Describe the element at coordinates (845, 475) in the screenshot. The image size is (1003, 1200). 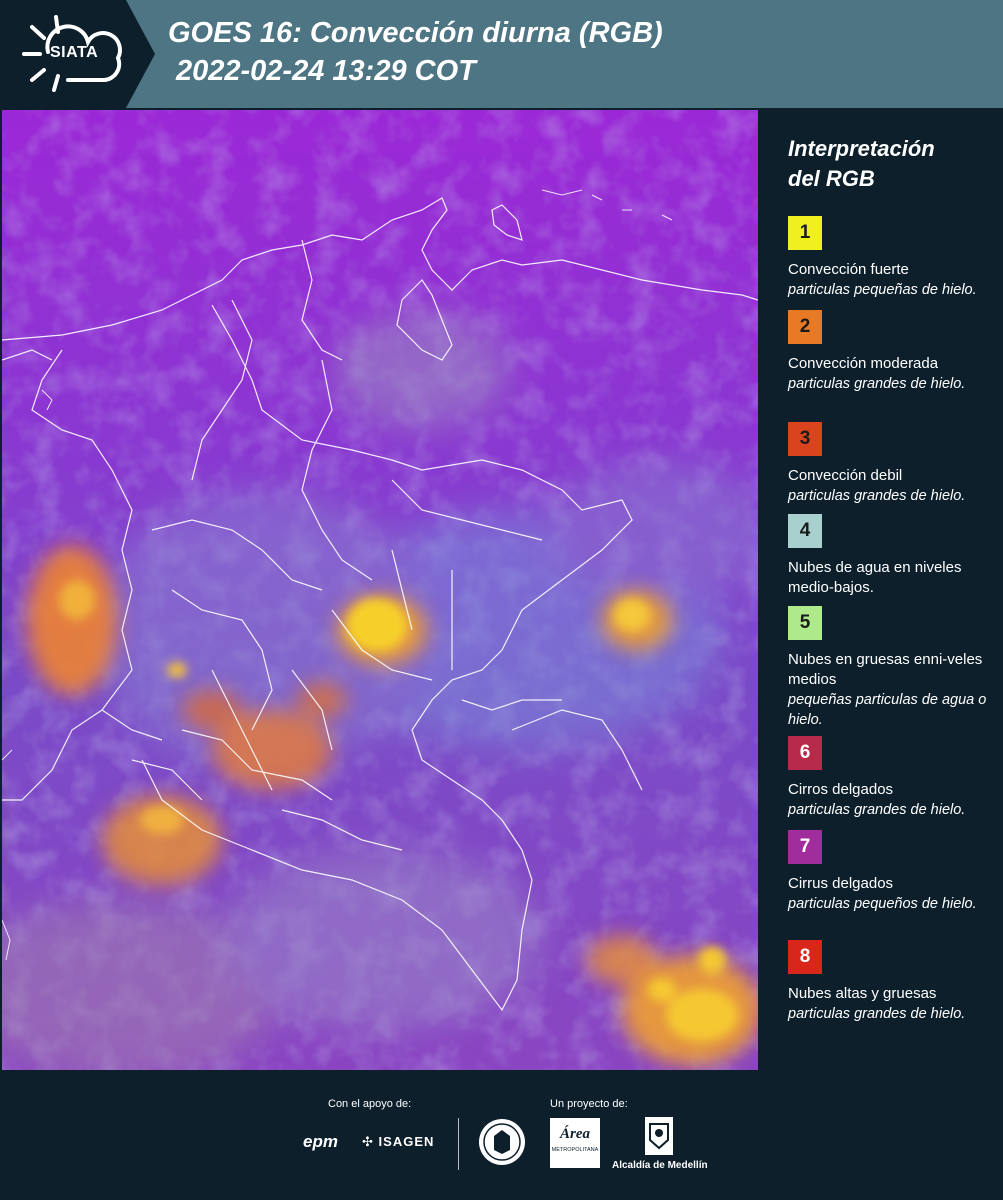
I see `legend-item-title: Convección debil` at that location.